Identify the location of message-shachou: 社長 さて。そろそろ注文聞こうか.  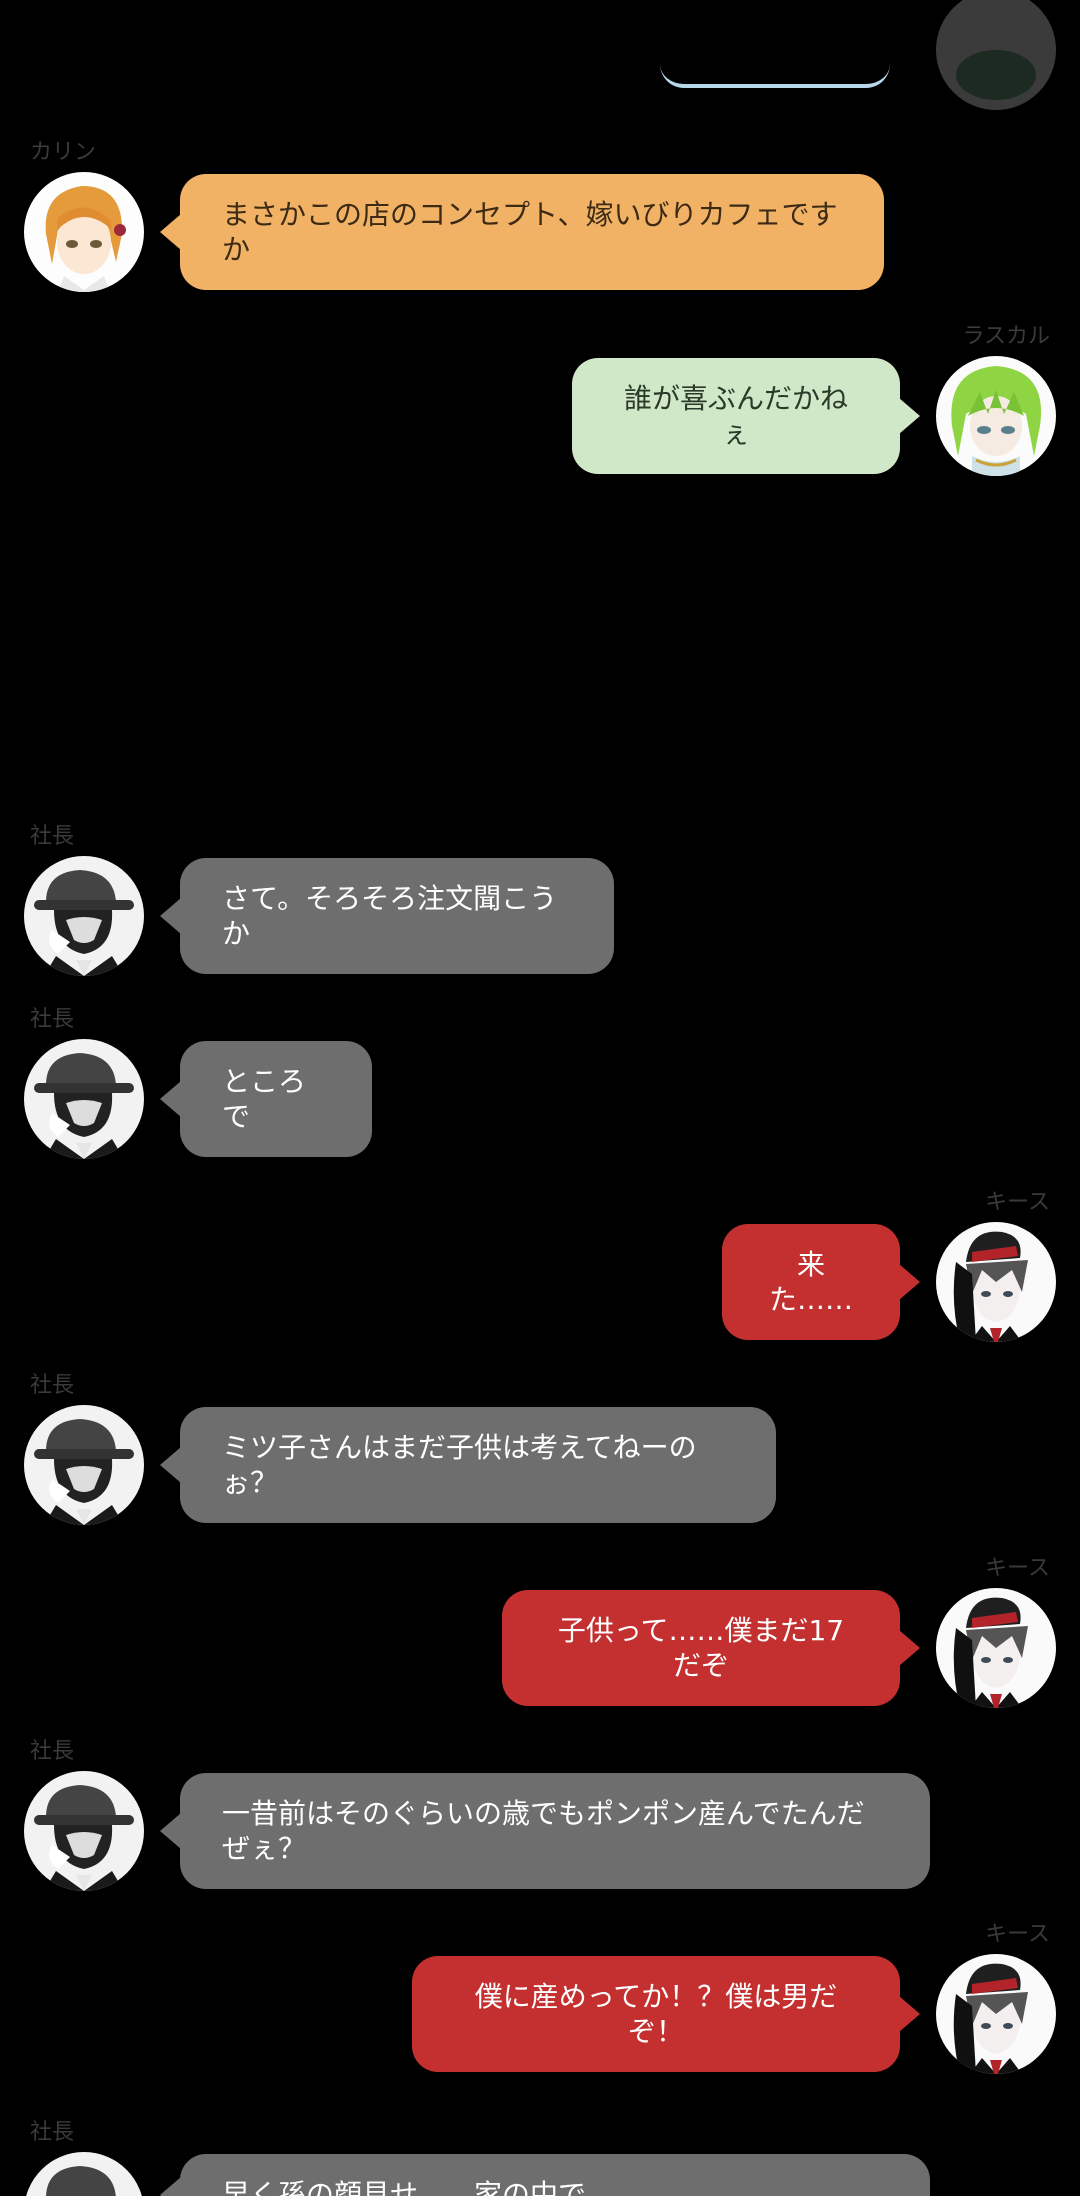
(540, 903).